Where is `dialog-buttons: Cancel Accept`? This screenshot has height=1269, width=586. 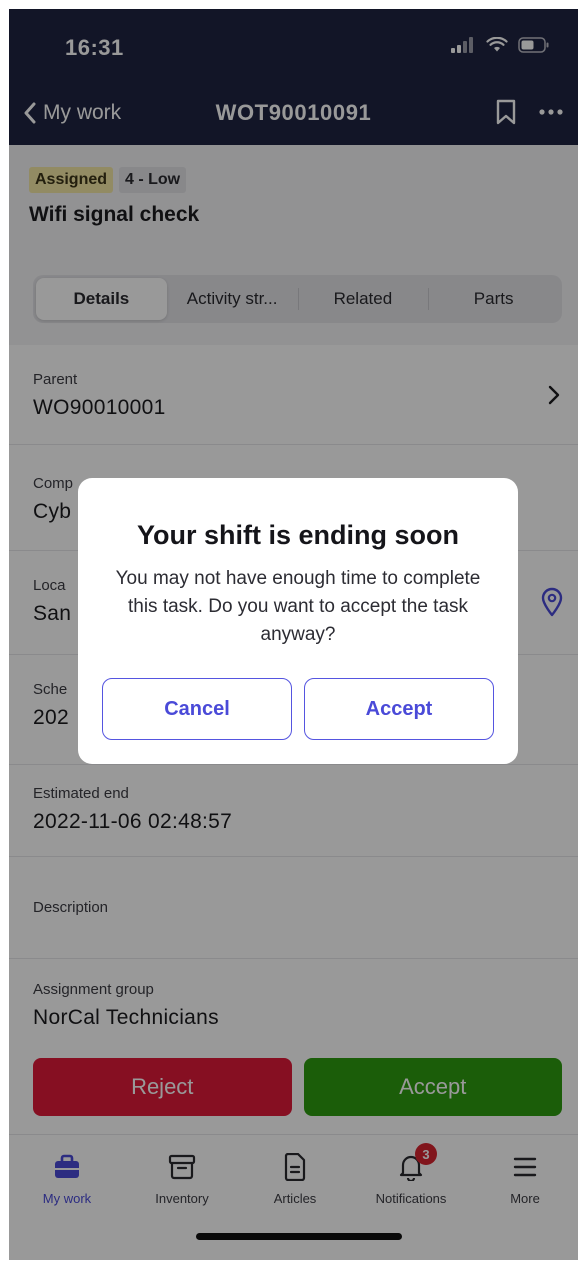 dialog-buttons: Cancel Accept is located at coordinates (298, 709).